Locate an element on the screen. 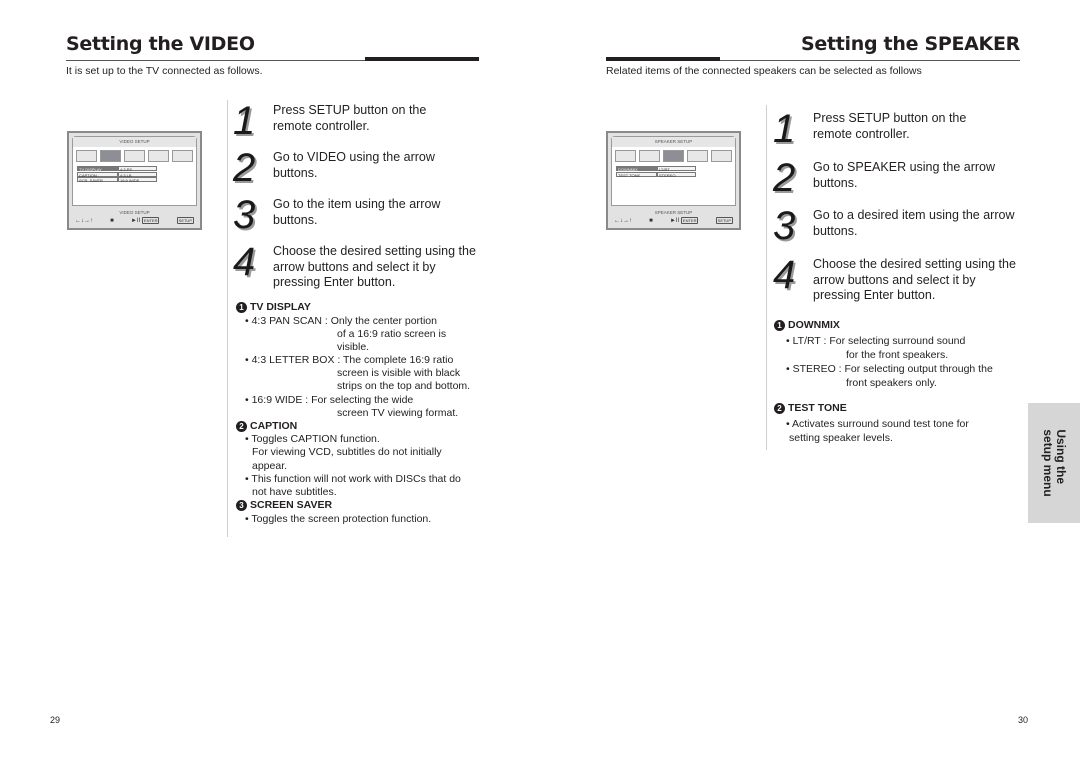 The image size is (1080, 763). note-line: • Activates surround sound test tone for is located at coordinates (877, 424).